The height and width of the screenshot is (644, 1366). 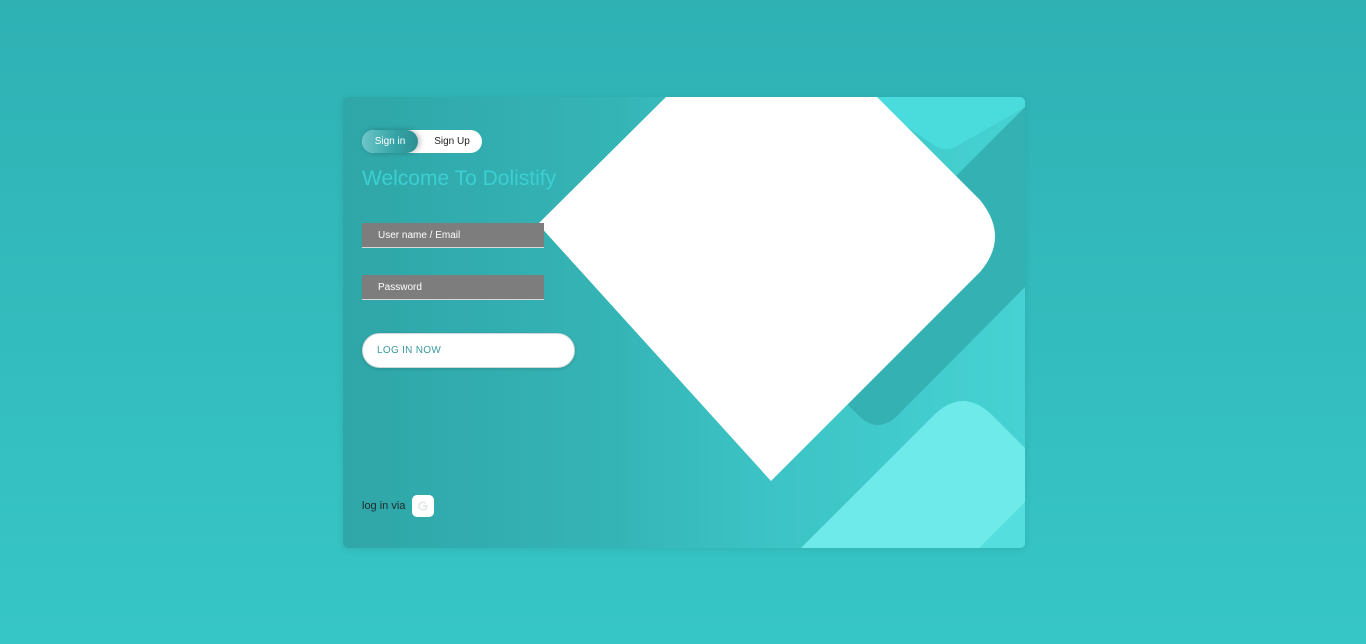 I want to click on tab-sign-in: Sign in, so click(x=390, y=141).